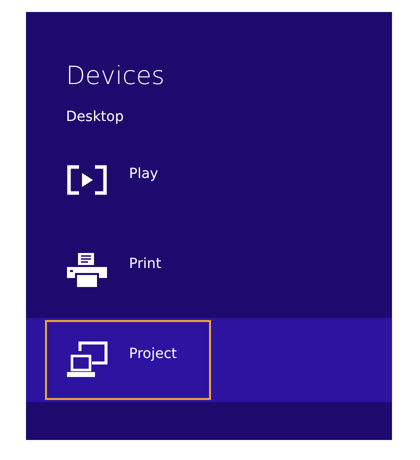 This screenshot has width=420, height=460. What do you see at coordinates (116, 76) in the screenshot?
I see `panel-title: Devices` at bounding box center [116, 76].